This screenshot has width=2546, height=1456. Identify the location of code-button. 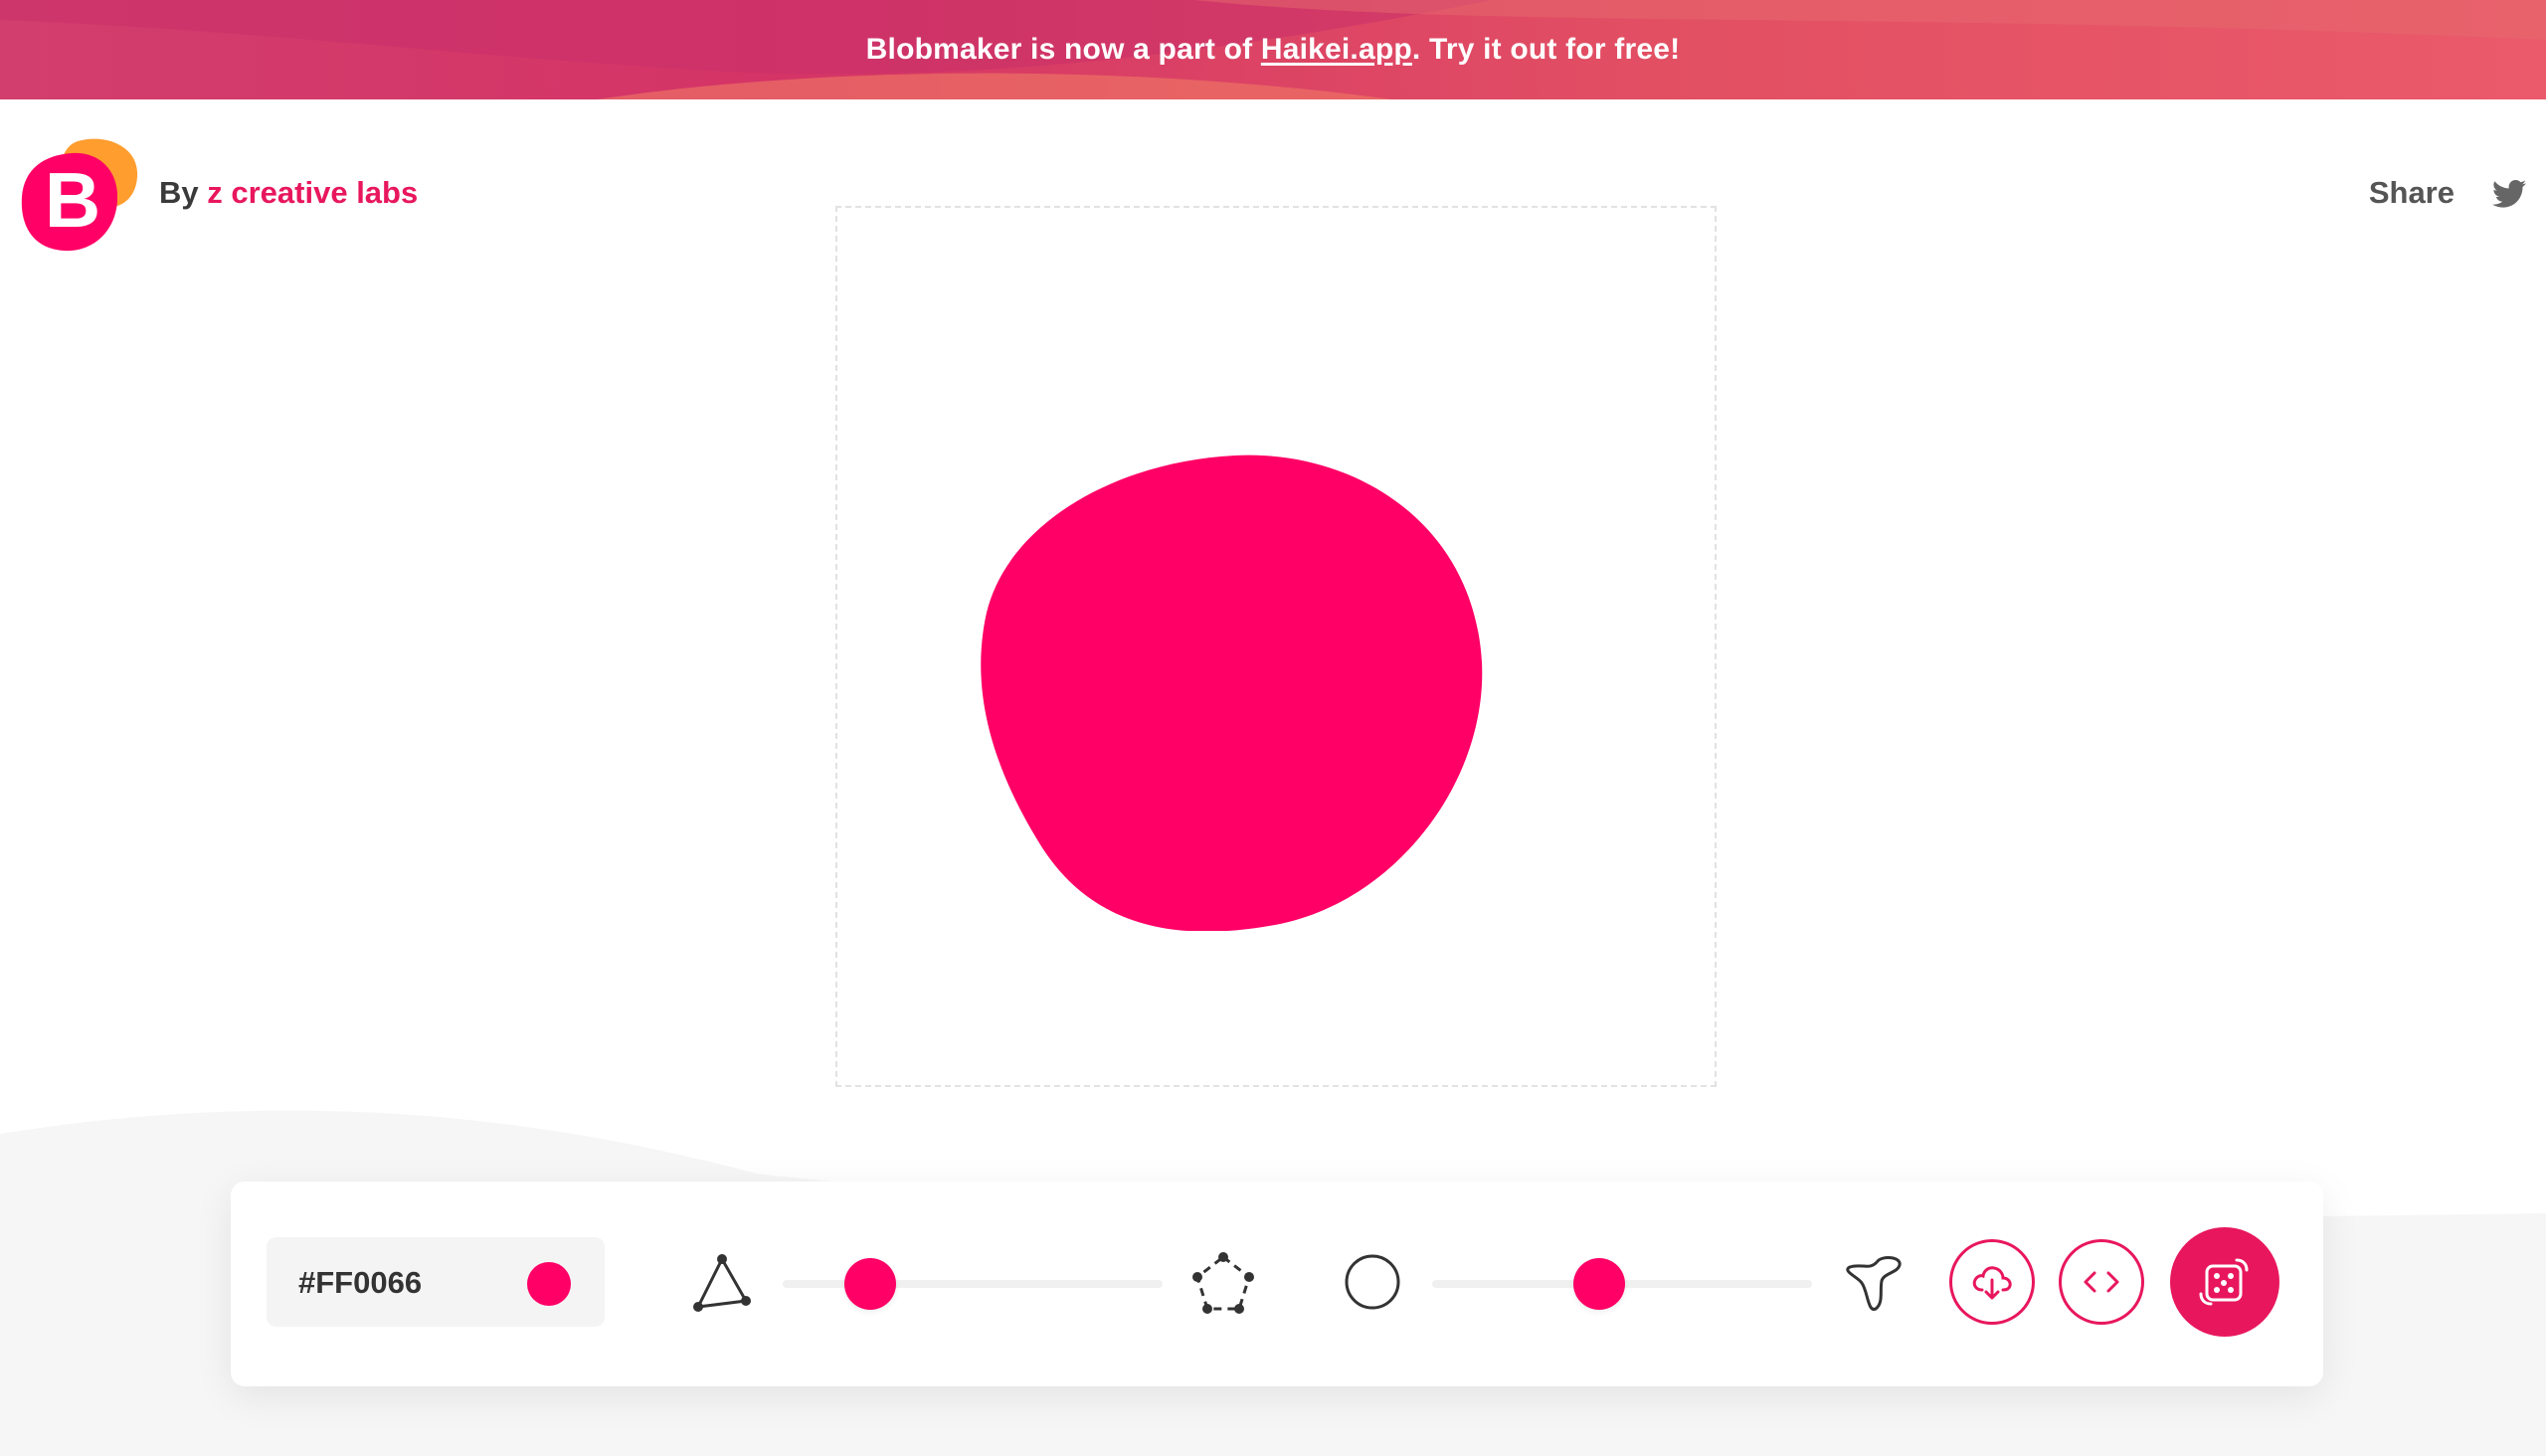
(2101, 1282).